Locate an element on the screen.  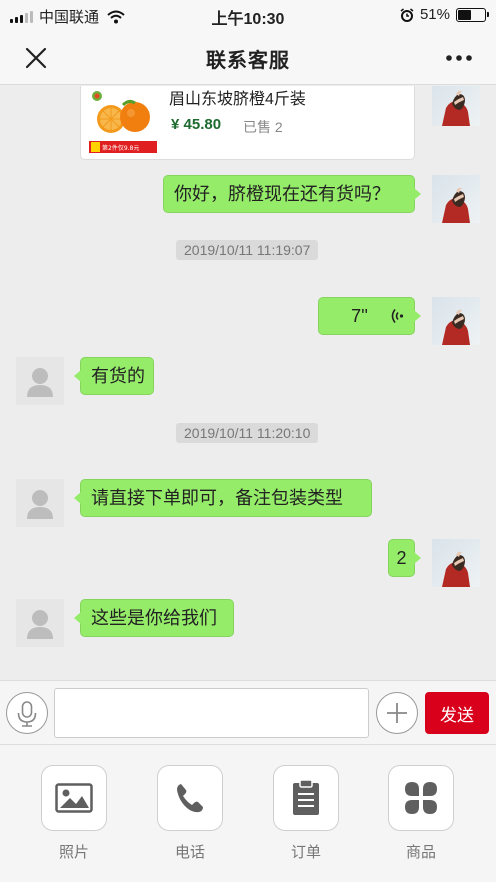
product-card: 第2件仅9.8元 眉山东坡脐橙4斤装 ¥ 45.80 已售 2 is located at coordinates (247, 123).